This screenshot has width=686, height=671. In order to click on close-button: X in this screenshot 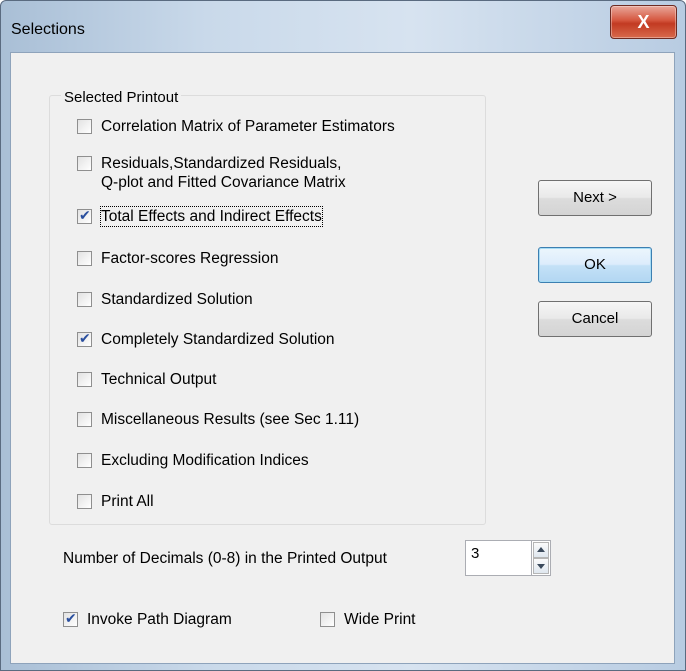, I will do `click(643, 22)`.